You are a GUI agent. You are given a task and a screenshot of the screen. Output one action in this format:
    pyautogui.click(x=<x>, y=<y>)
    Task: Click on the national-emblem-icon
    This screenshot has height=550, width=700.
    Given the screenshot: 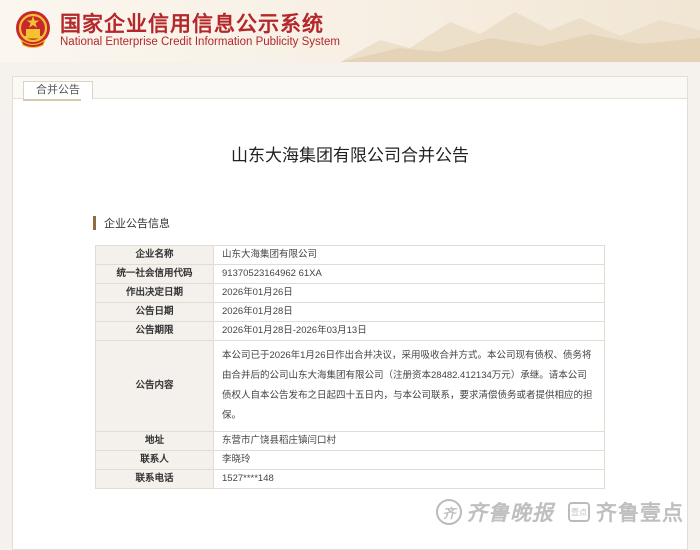 What is the action you would take?
    pyautogui.click(x=33, y=29)
    